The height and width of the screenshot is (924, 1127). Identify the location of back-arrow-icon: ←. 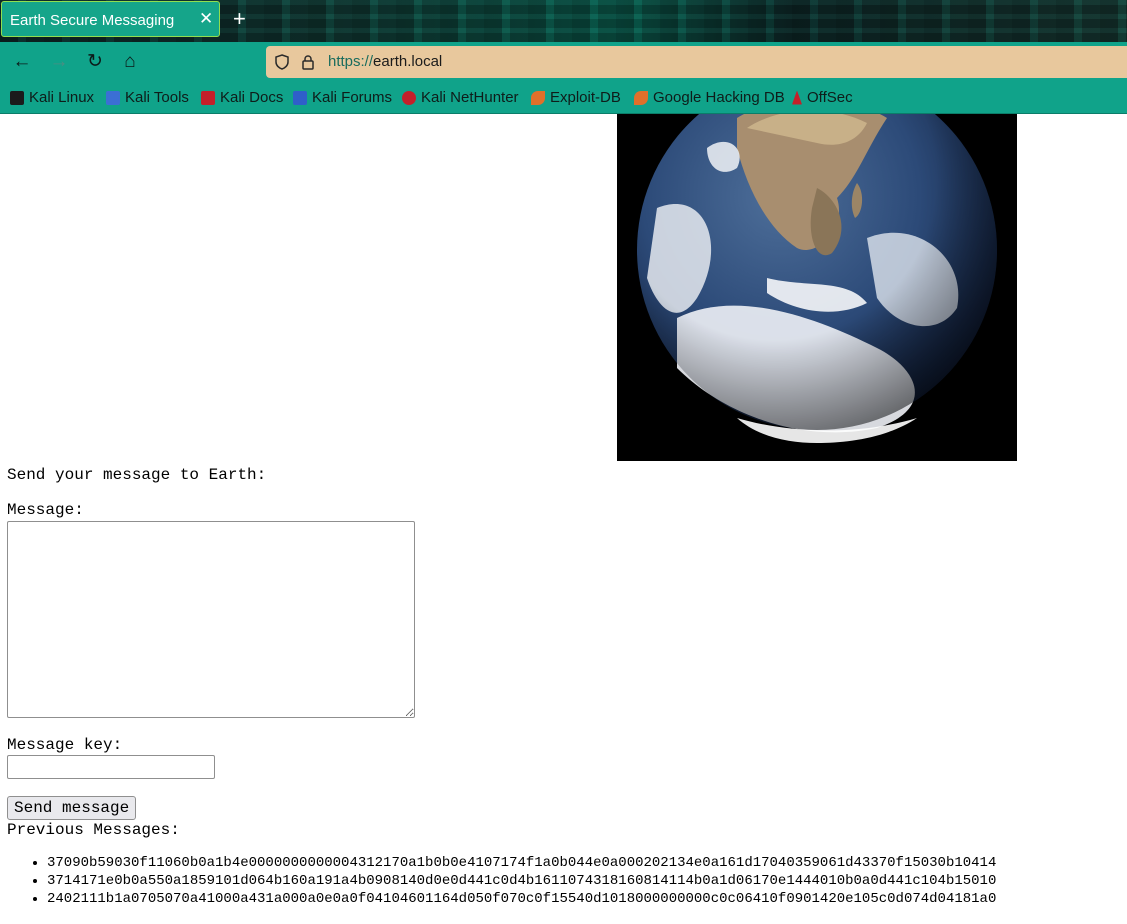
(22, 62).